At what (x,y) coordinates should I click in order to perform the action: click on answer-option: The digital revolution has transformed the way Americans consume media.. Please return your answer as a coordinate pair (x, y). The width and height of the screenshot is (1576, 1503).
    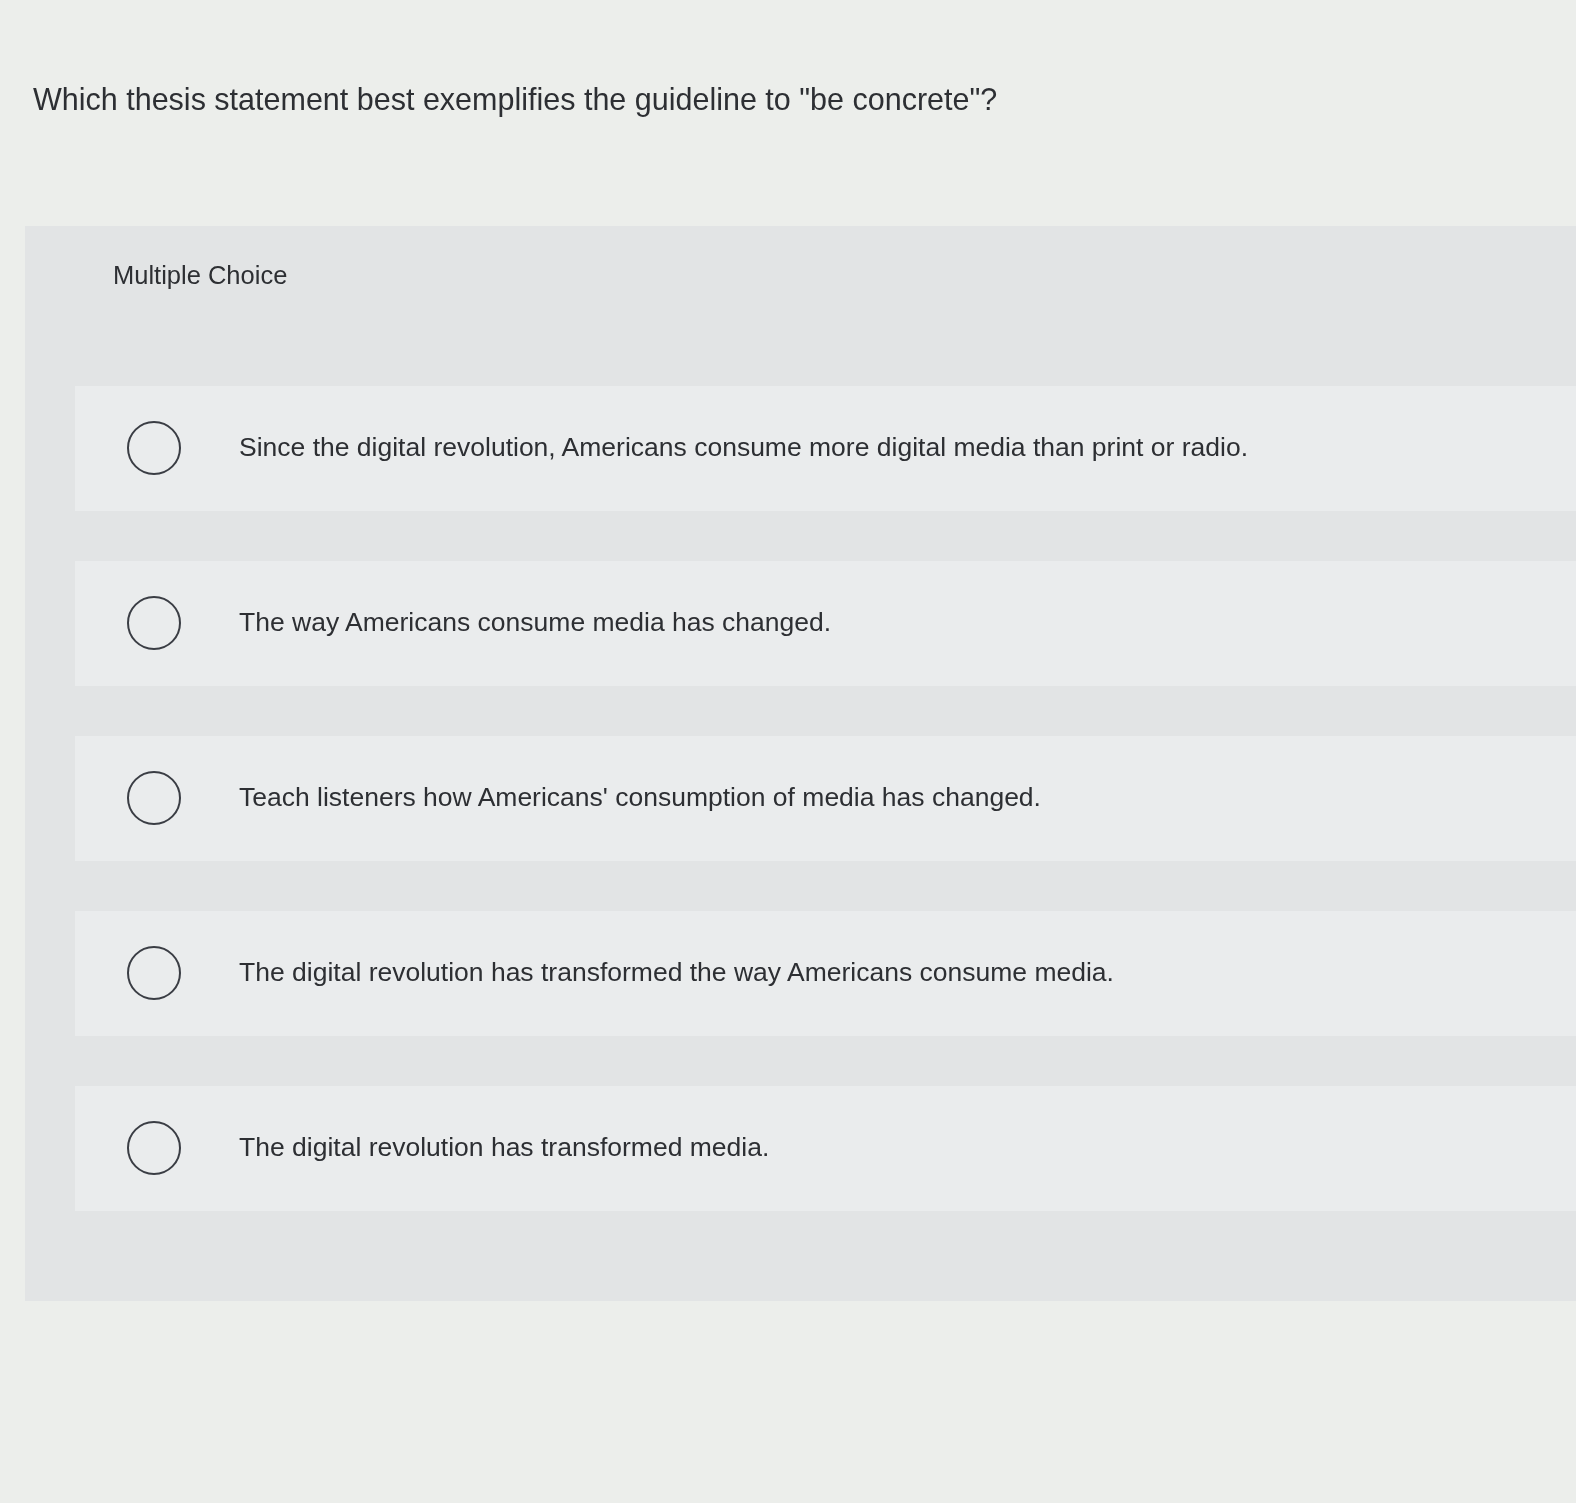
    Looking at the image, I should click on (825, 973).